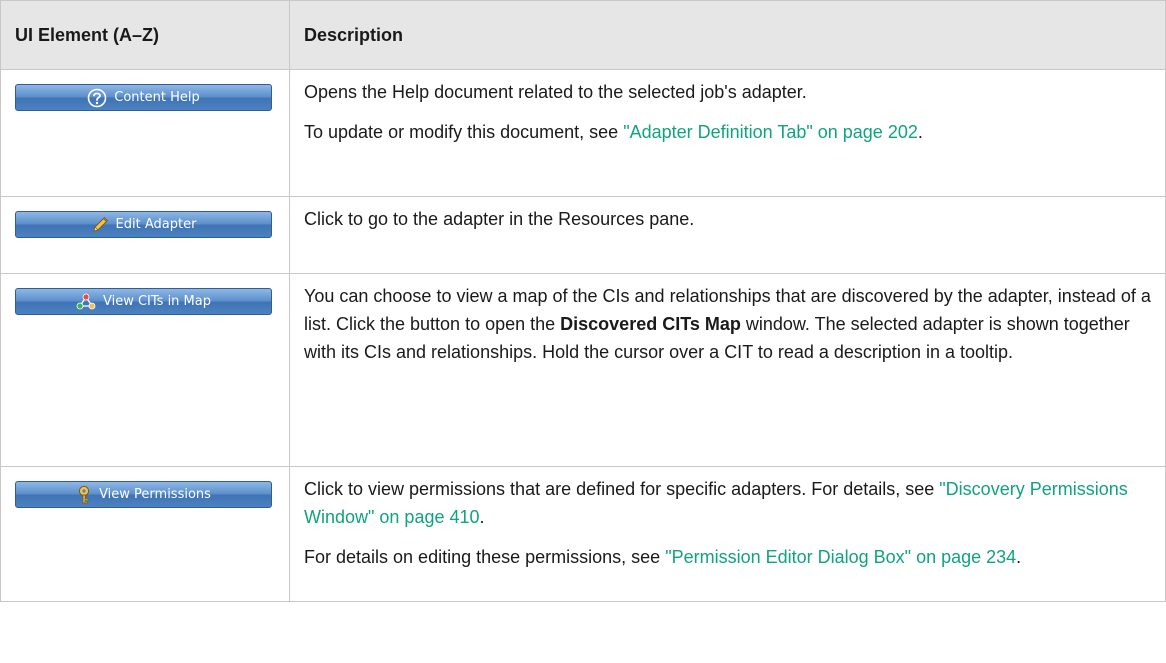 The width and height of the screenshot is (1166, 663). I want to click on content-help-button: Content Help, so click(143, 97).